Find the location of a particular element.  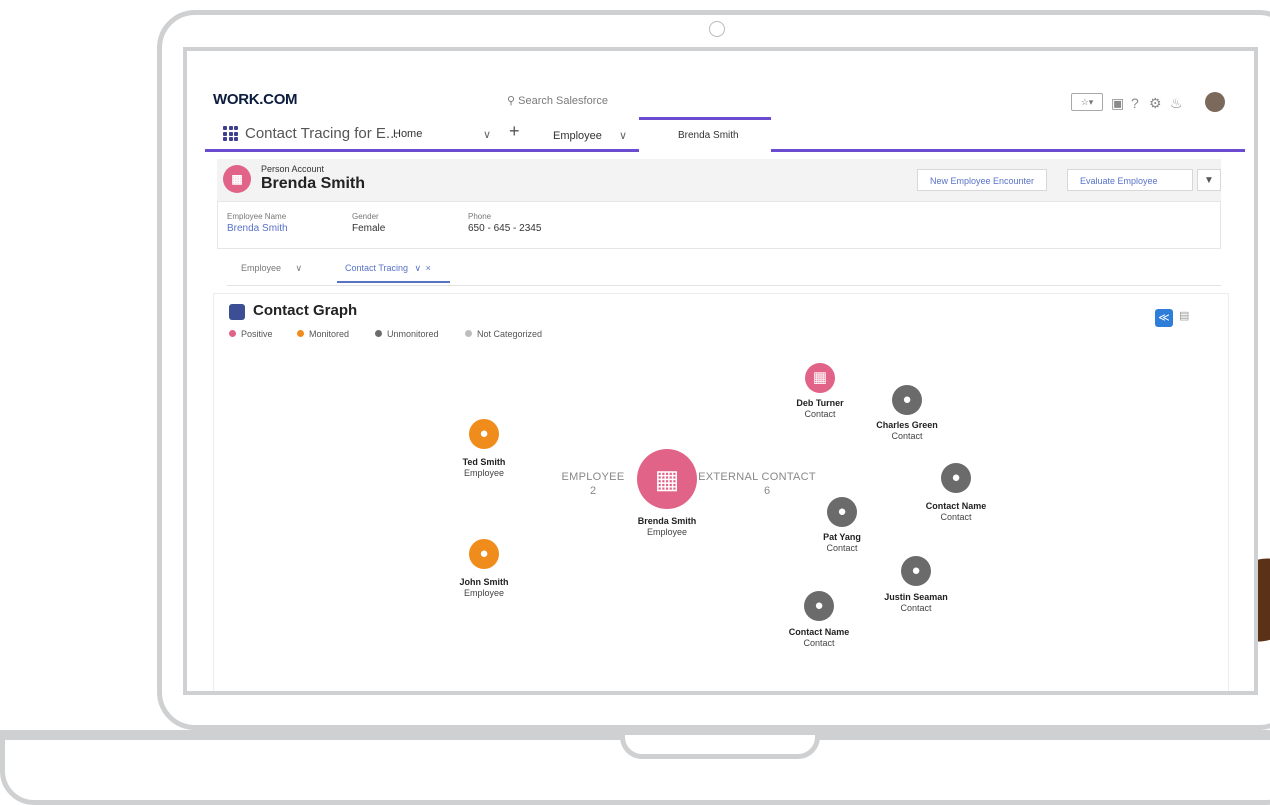

legend-not-categorized: Not Categorized is located at coordinates (503, 334).